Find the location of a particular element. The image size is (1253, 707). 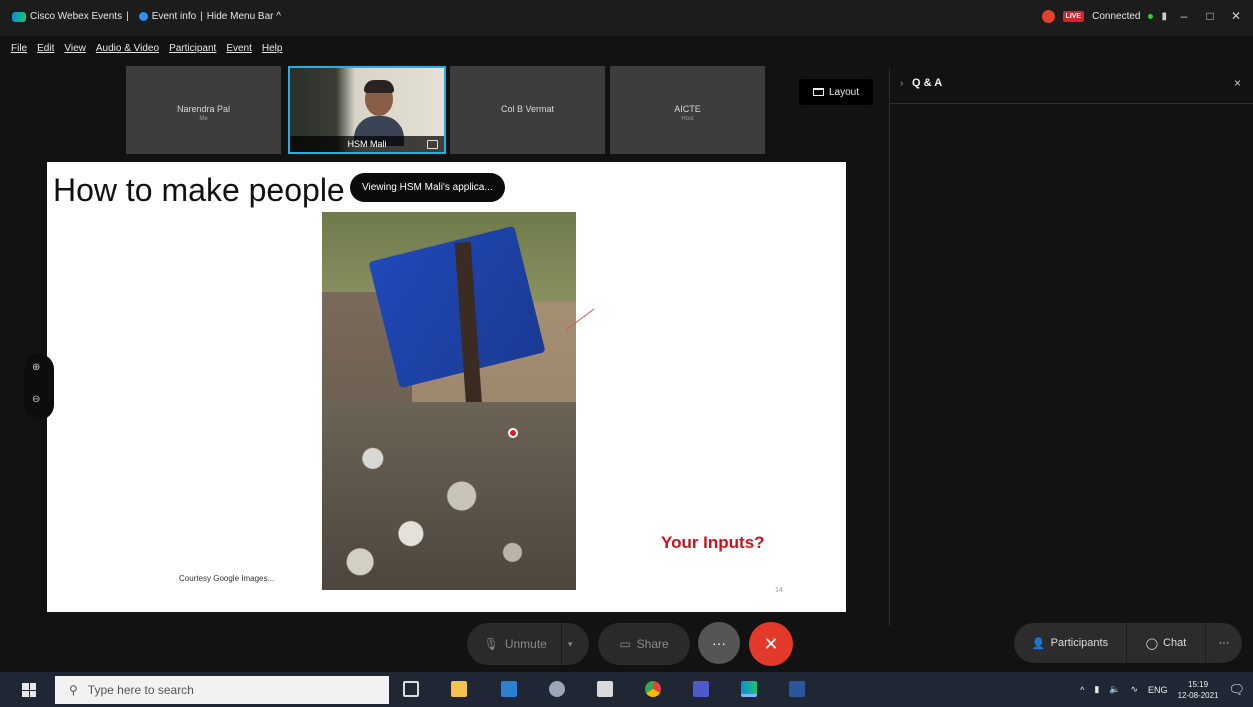

menu-audio-video: Audio & Video is located at coordinates (127, 48).